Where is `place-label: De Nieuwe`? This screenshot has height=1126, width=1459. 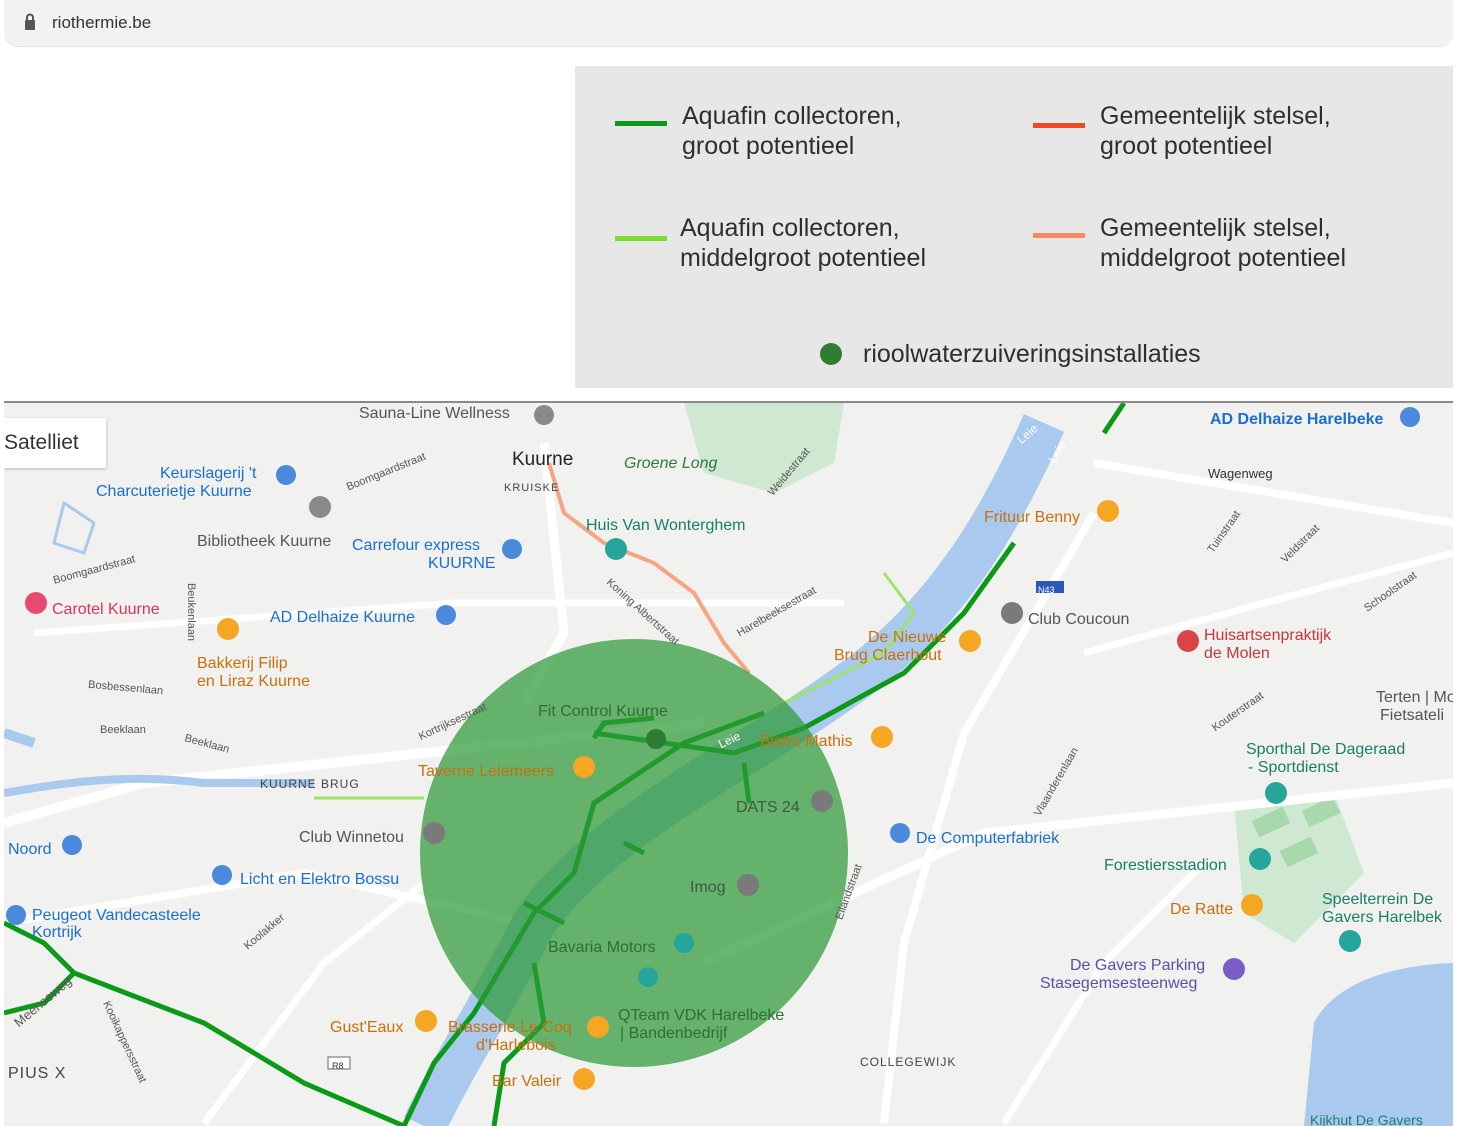 place-label: De Nieuwe is located at coordinates (907, 638).